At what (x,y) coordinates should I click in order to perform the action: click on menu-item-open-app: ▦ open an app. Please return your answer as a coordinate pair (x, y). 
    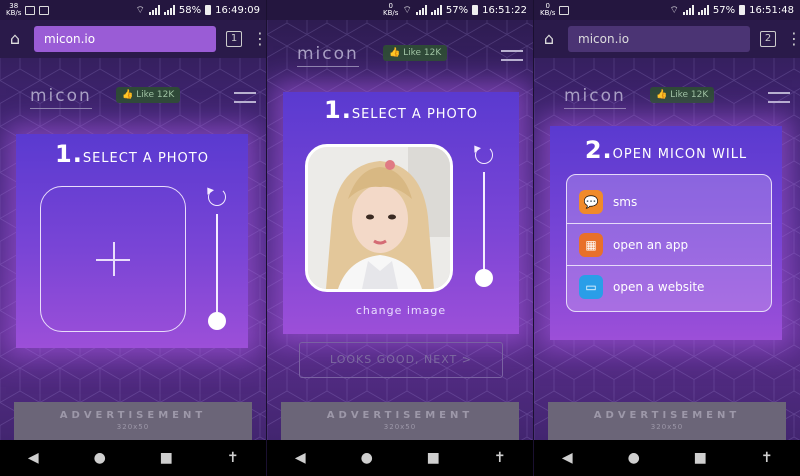
    Looking at the image, I should click on (669, 244).